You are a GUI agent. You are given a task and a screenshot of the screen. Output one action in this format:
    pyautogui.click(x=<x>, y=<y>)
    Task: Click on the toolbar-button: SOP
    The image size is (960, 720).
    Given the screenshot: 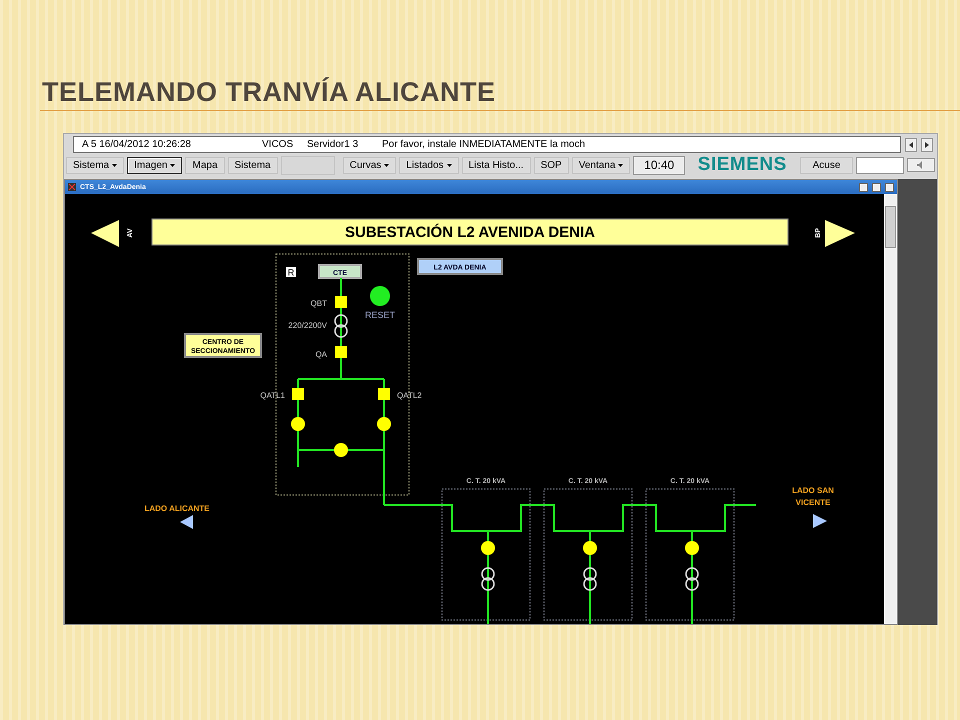 What is the action you would take?
    pyautogui.click(x=551, y=165)
    